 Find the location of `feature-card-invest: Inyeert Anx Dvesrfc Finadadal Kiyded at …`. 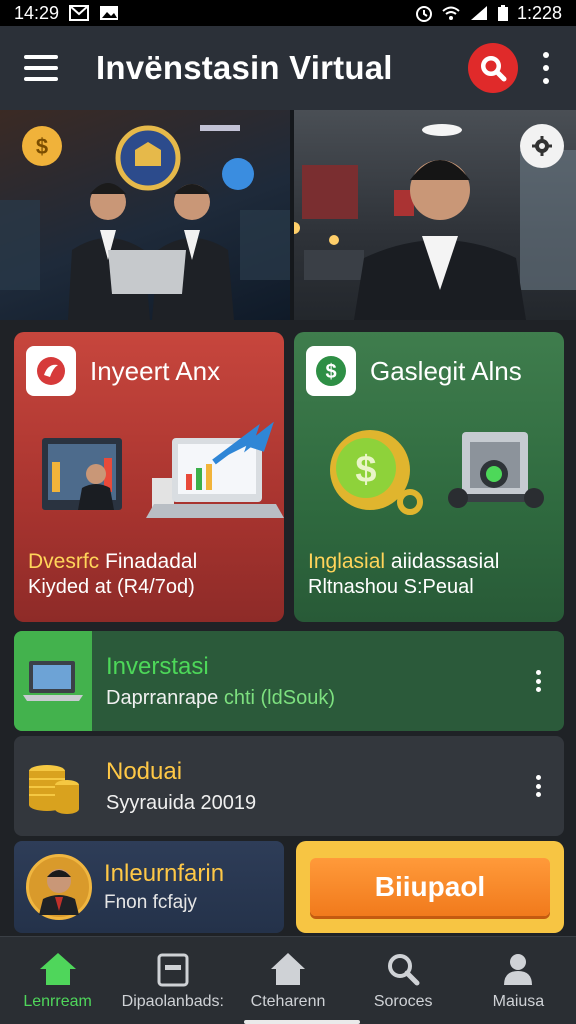

feature-card-invest: Inyeert Anx Dvesrfc Finadadal Kiyded at … is located at coordinates (149, 477).